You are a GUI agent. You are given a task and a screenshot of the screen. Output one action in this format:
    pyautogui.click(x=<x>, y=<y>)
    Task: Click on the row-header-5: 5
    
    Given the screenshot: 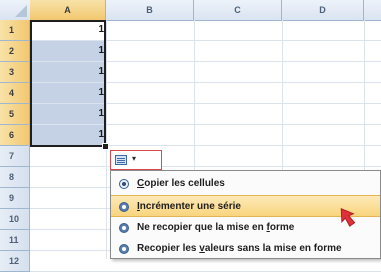 What is the action you would take?
    pyautogui.click(x=15, y=114)
    